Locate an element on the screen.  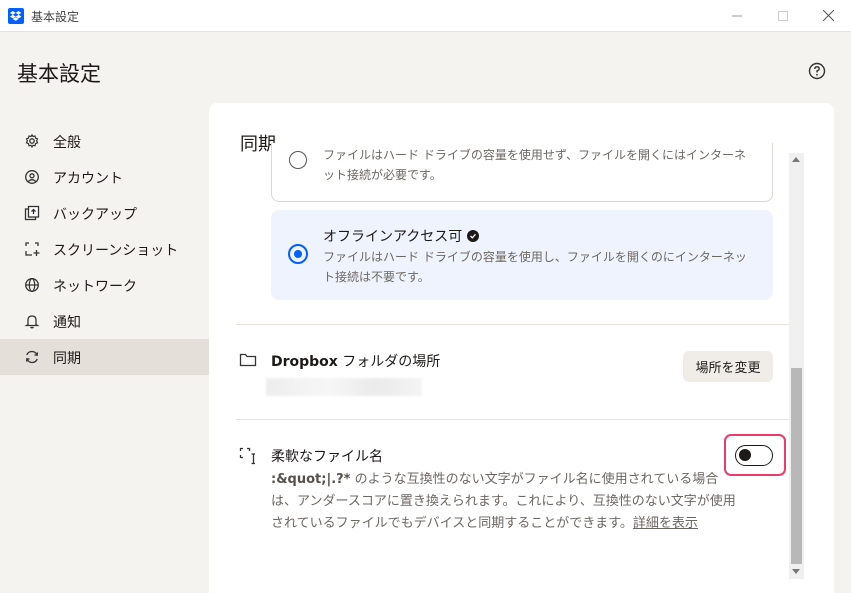
folder-icon is located at coordinates (248, 360).